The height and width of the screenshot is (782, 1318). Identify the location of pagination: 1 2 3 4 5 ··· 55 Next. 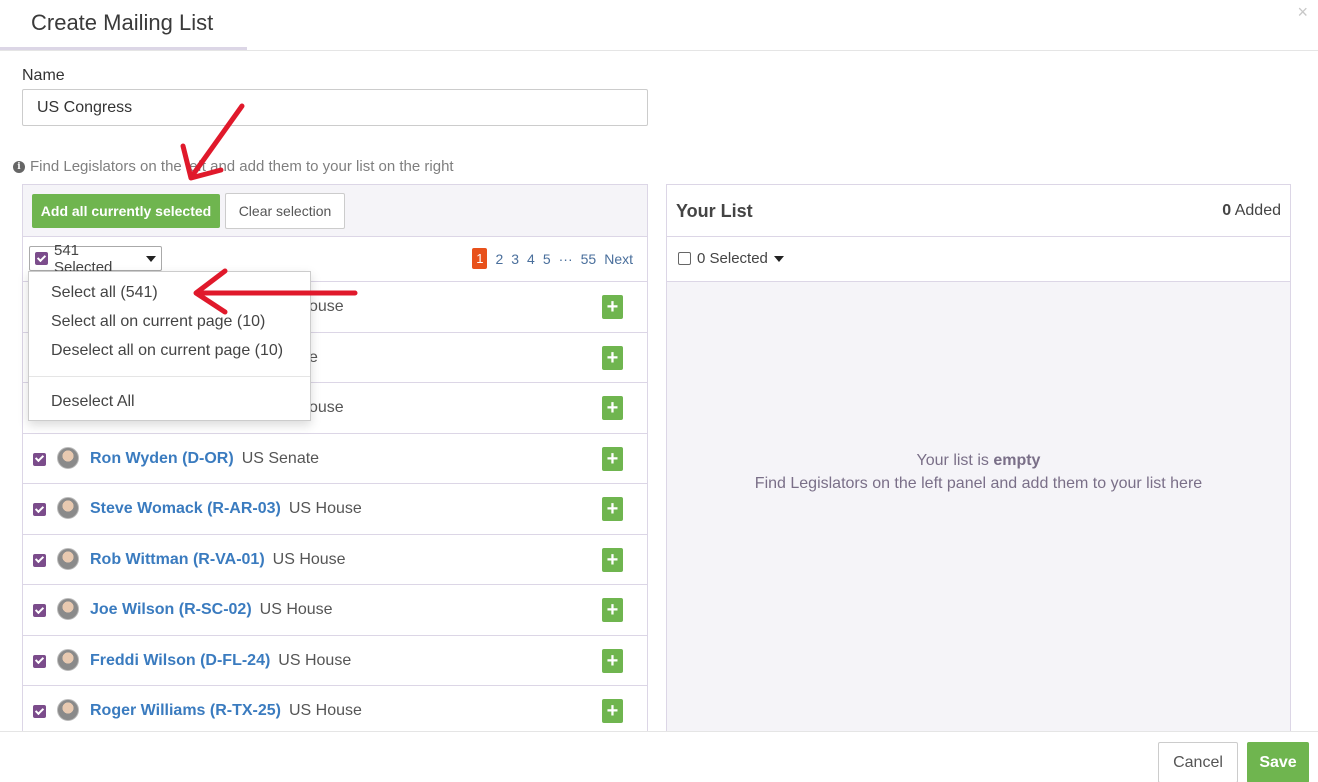
(552, 258).